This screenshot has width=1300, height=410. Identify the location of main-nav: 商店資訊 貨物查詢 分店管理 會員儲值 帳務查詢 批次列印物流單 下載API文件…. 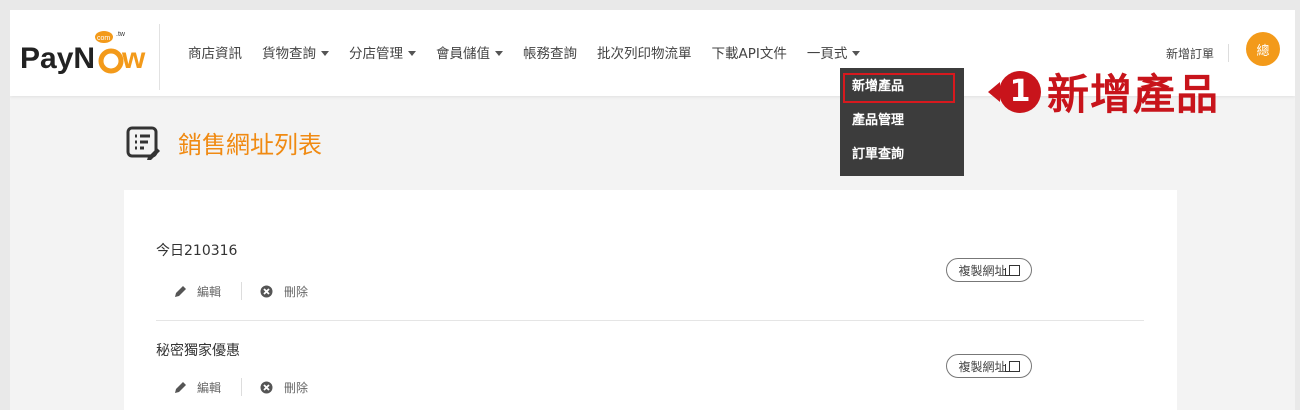
(534, 52).